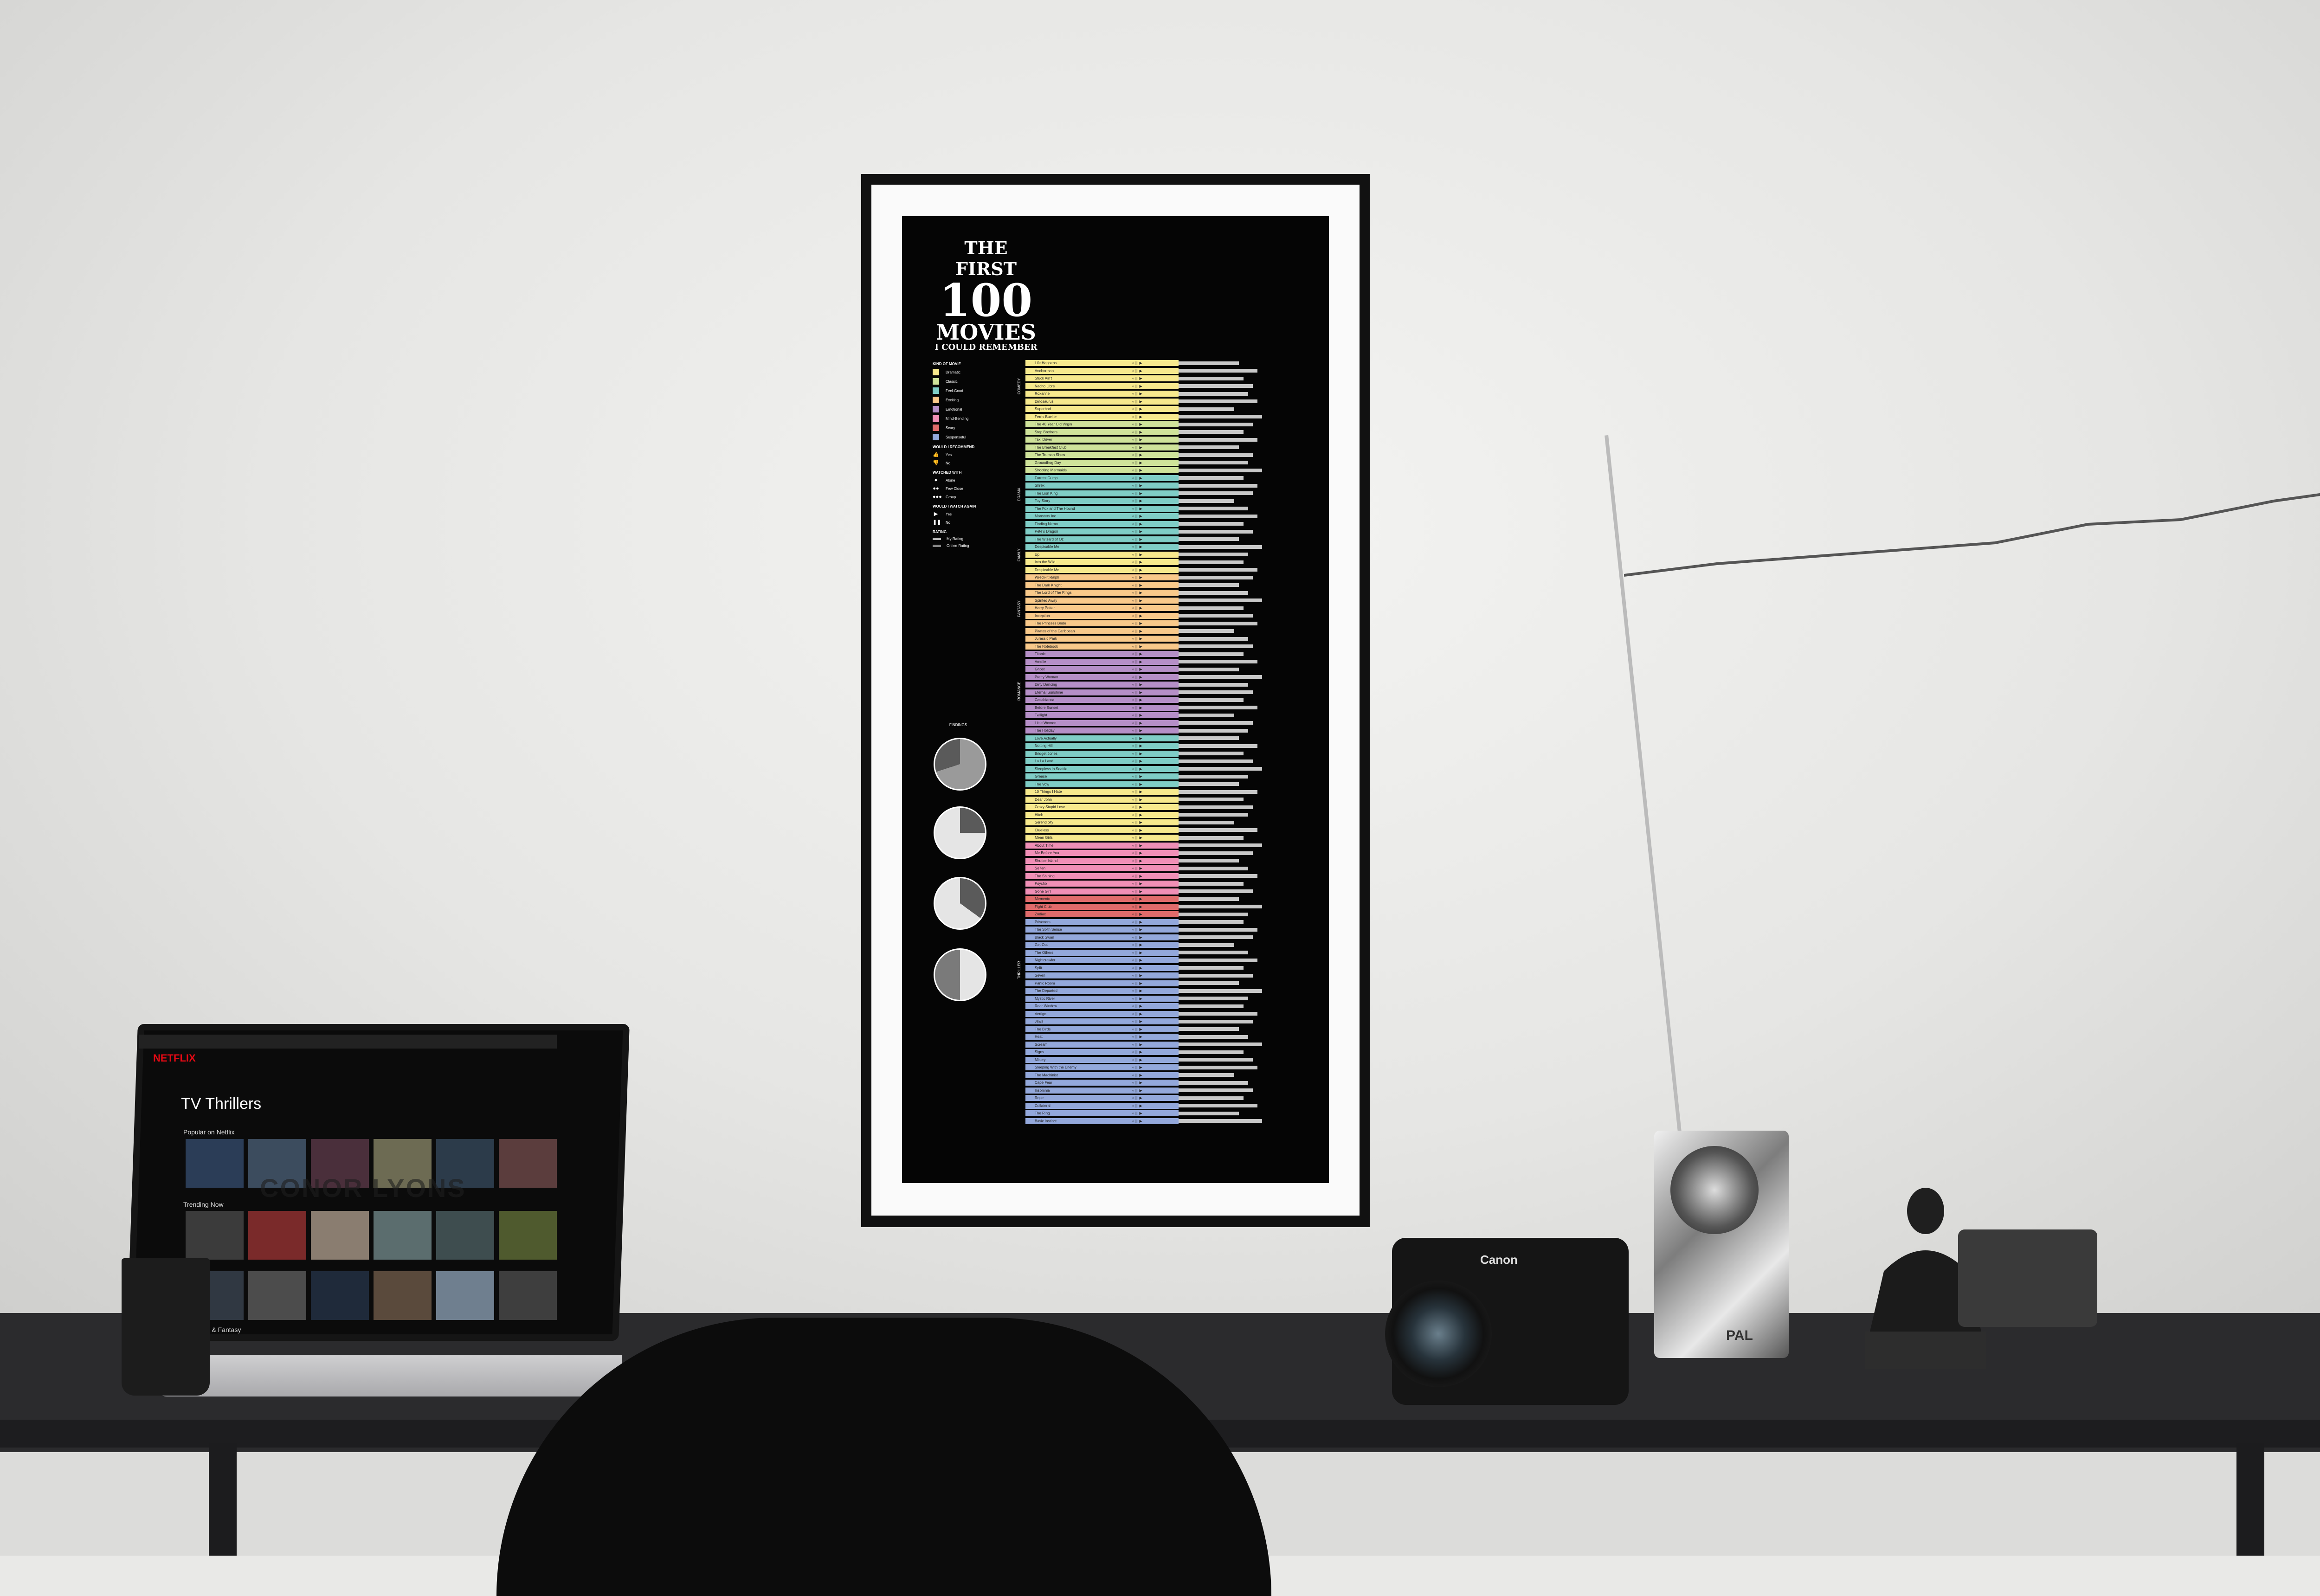  I want to click on movie-title: The Sixth Sense, so click(1079, 930).